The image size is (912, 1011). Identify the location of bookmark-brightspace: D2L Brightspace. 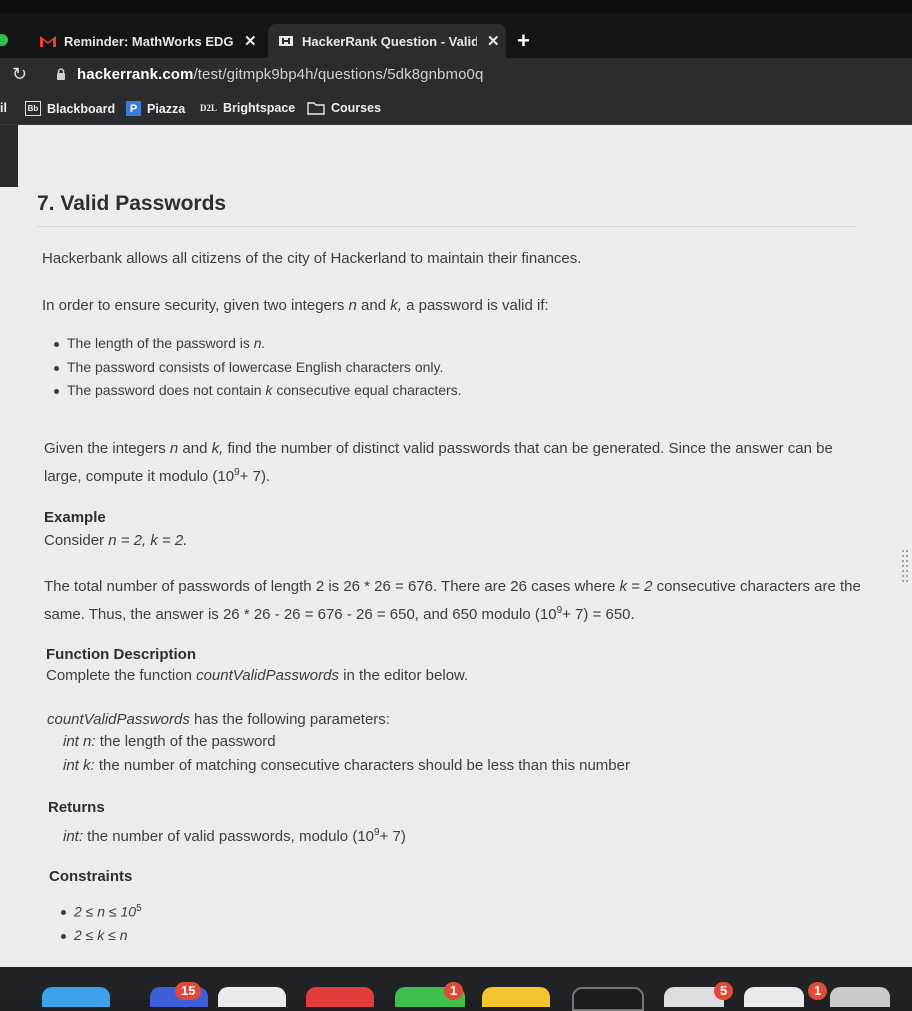
(247, 108).